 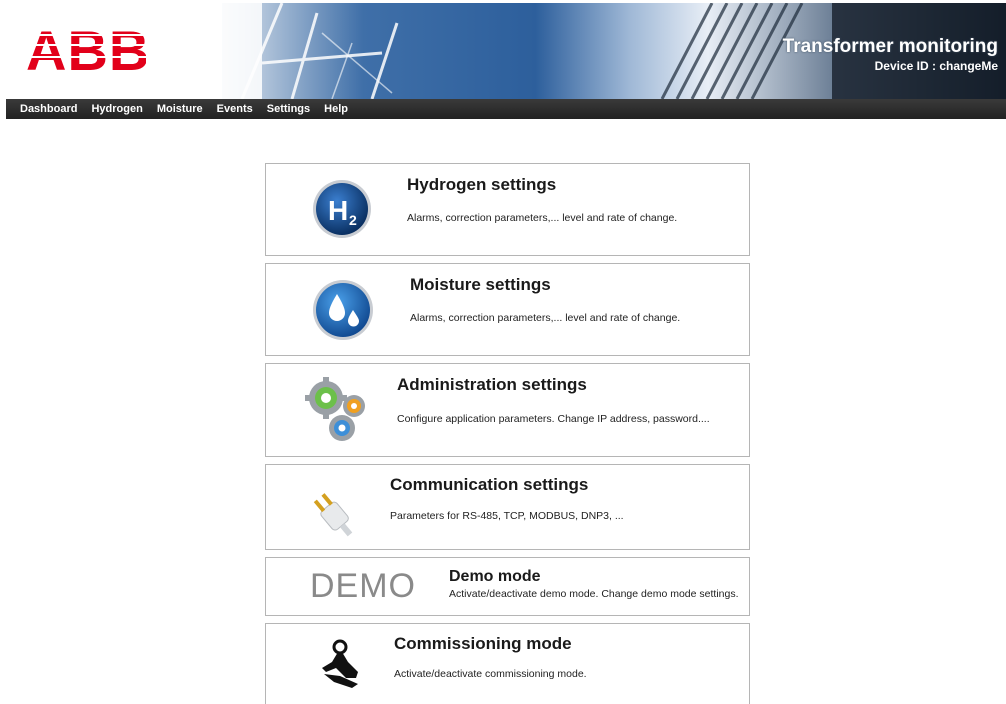 What do you see at coordinates (936, 66) in the screenshot?
I see `device-id: Device ID : changeMe` at bounding box center [936, 66].